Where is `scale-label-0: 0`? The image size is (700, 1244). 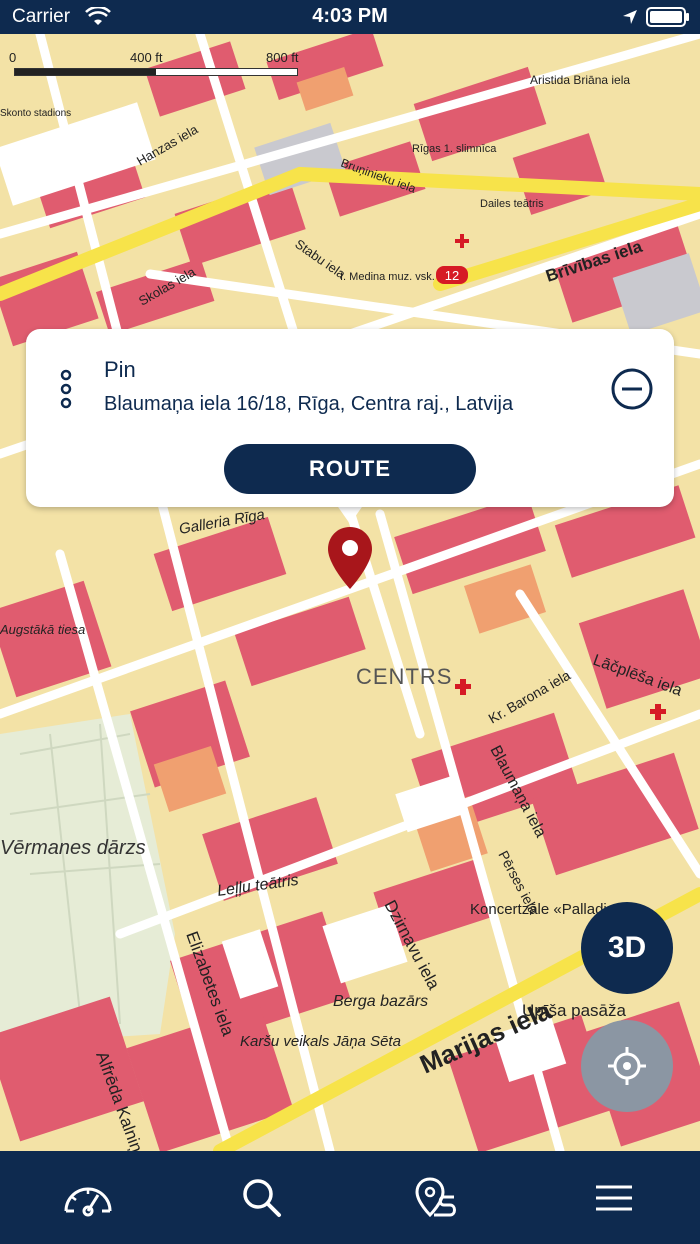
scale-label-0: 0 is located at coordinates (13, 57).